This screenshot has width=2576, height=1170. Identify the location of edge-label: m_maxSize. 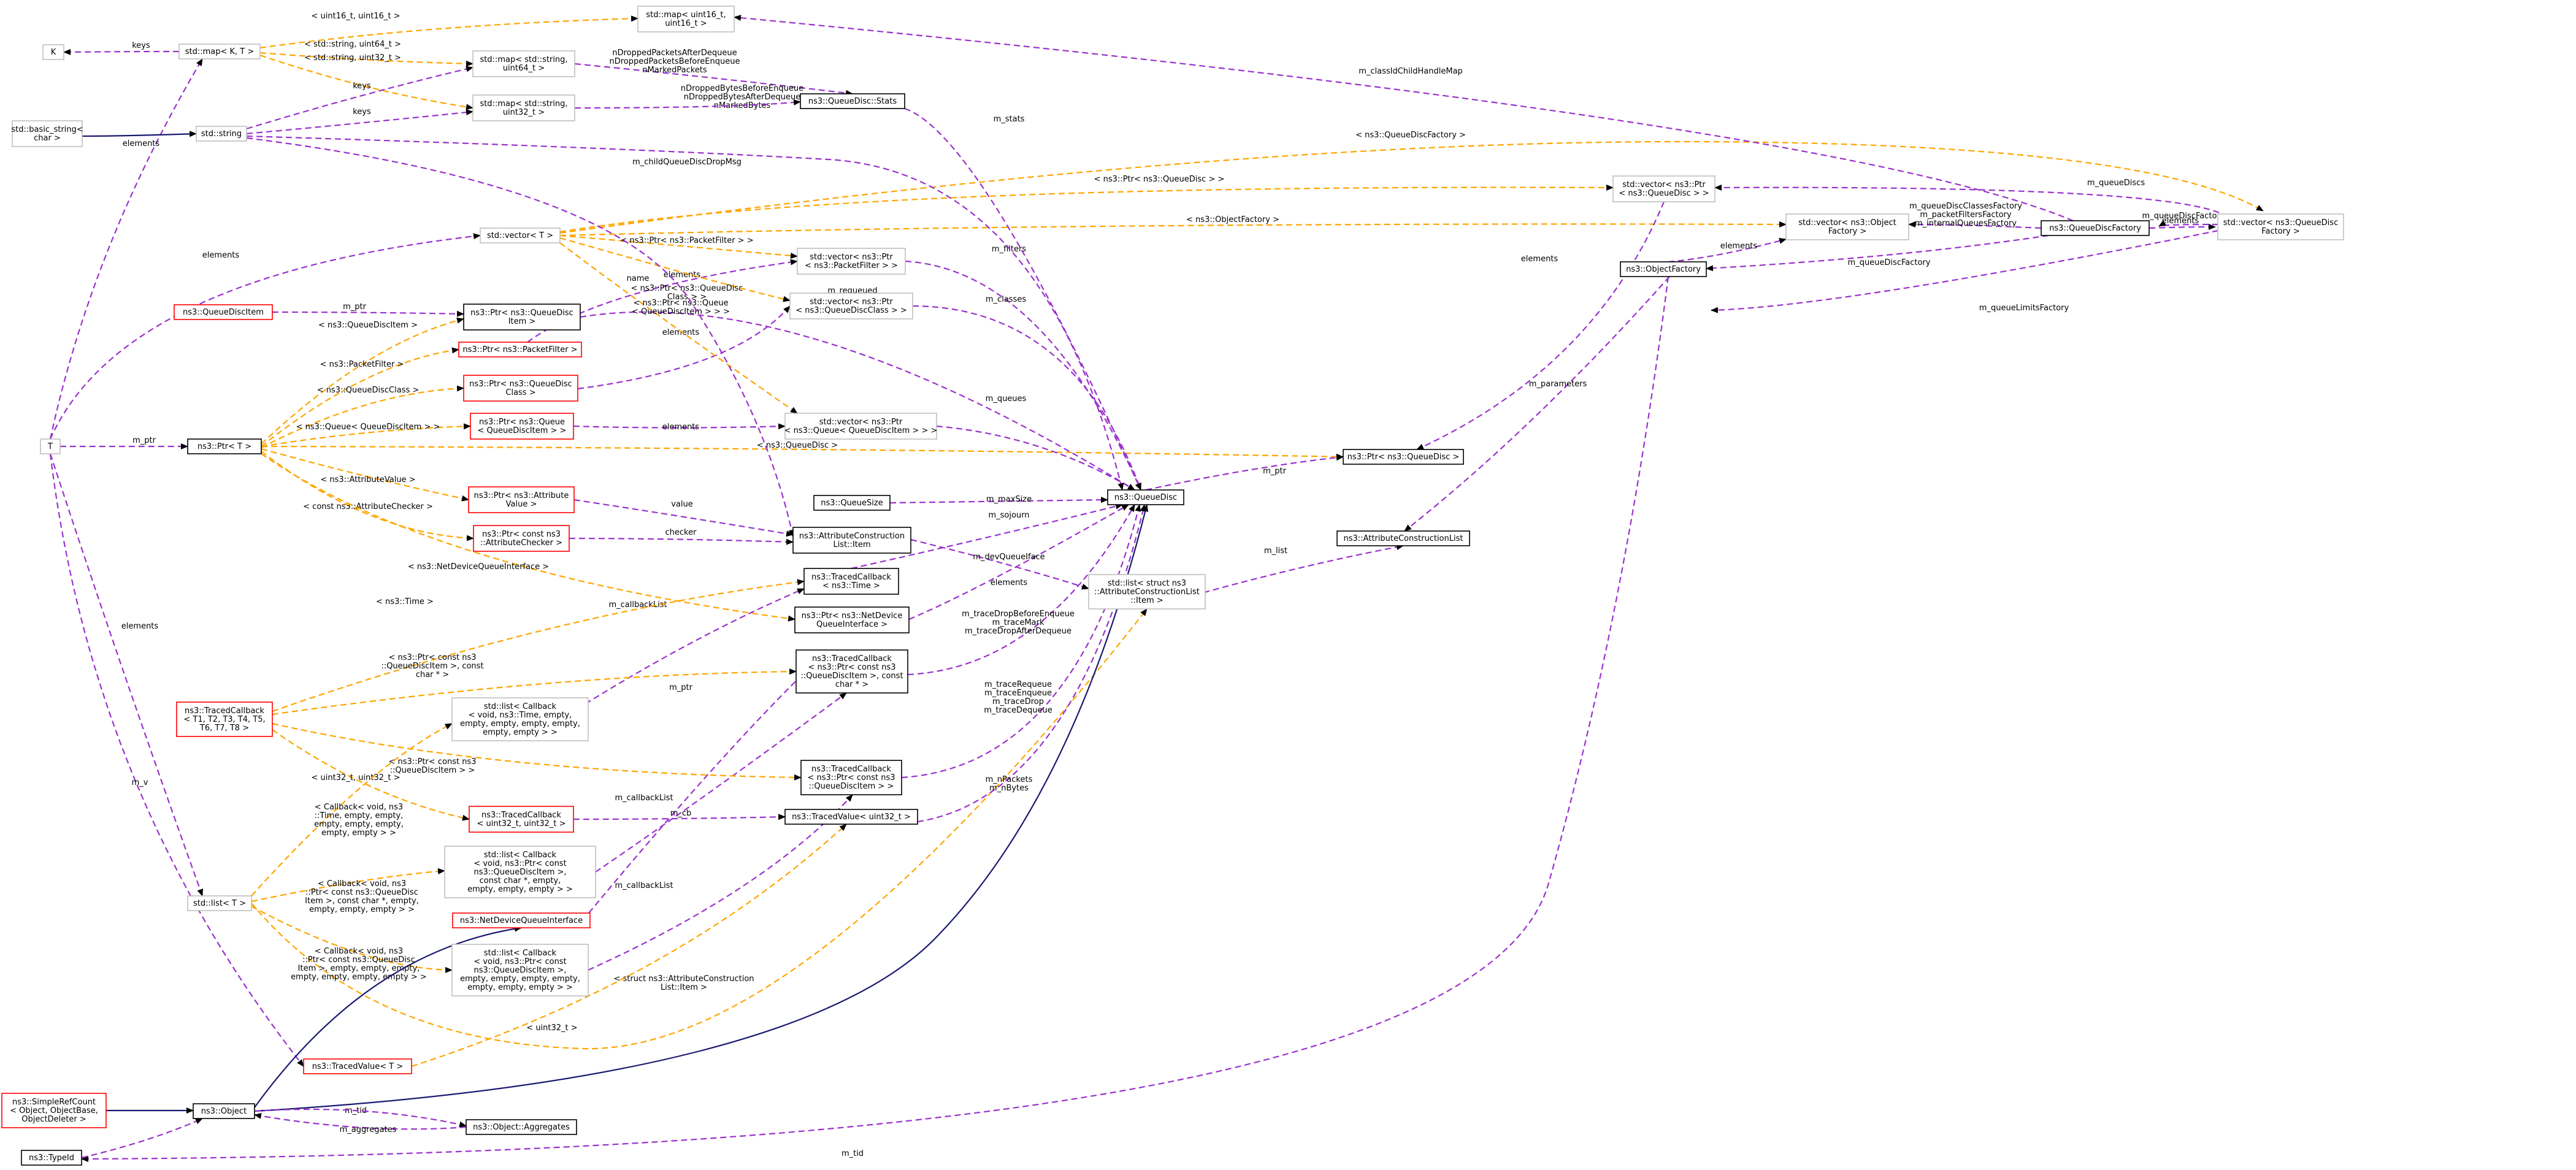
(1009, 499).